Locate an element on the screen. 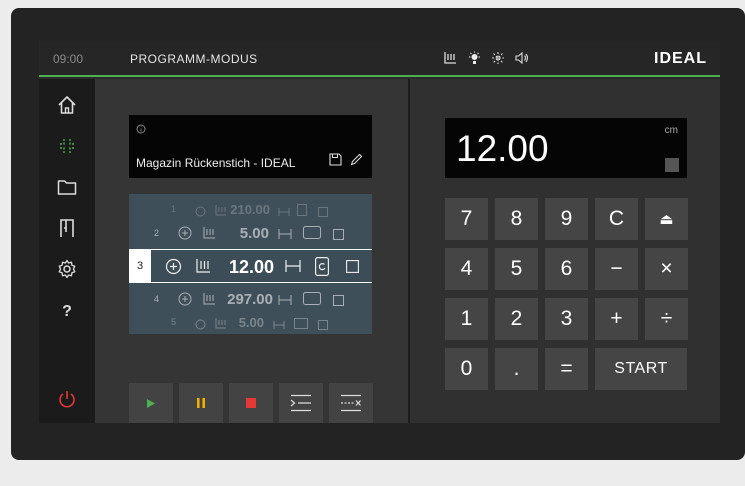 The image size is (745, 486). key-5: 5 is located at coordinates (516, 269).